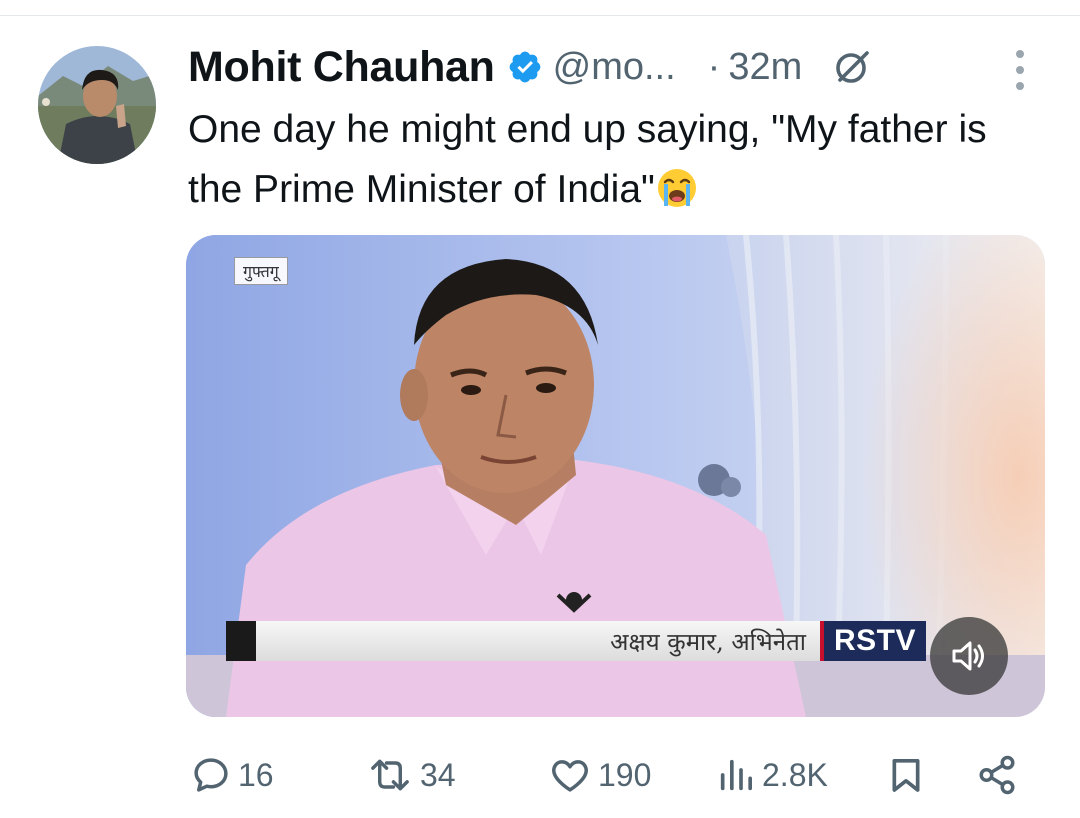  Describe the element at coordinates (852, 67) in the screenshot. I see `grok-icon` at that location.